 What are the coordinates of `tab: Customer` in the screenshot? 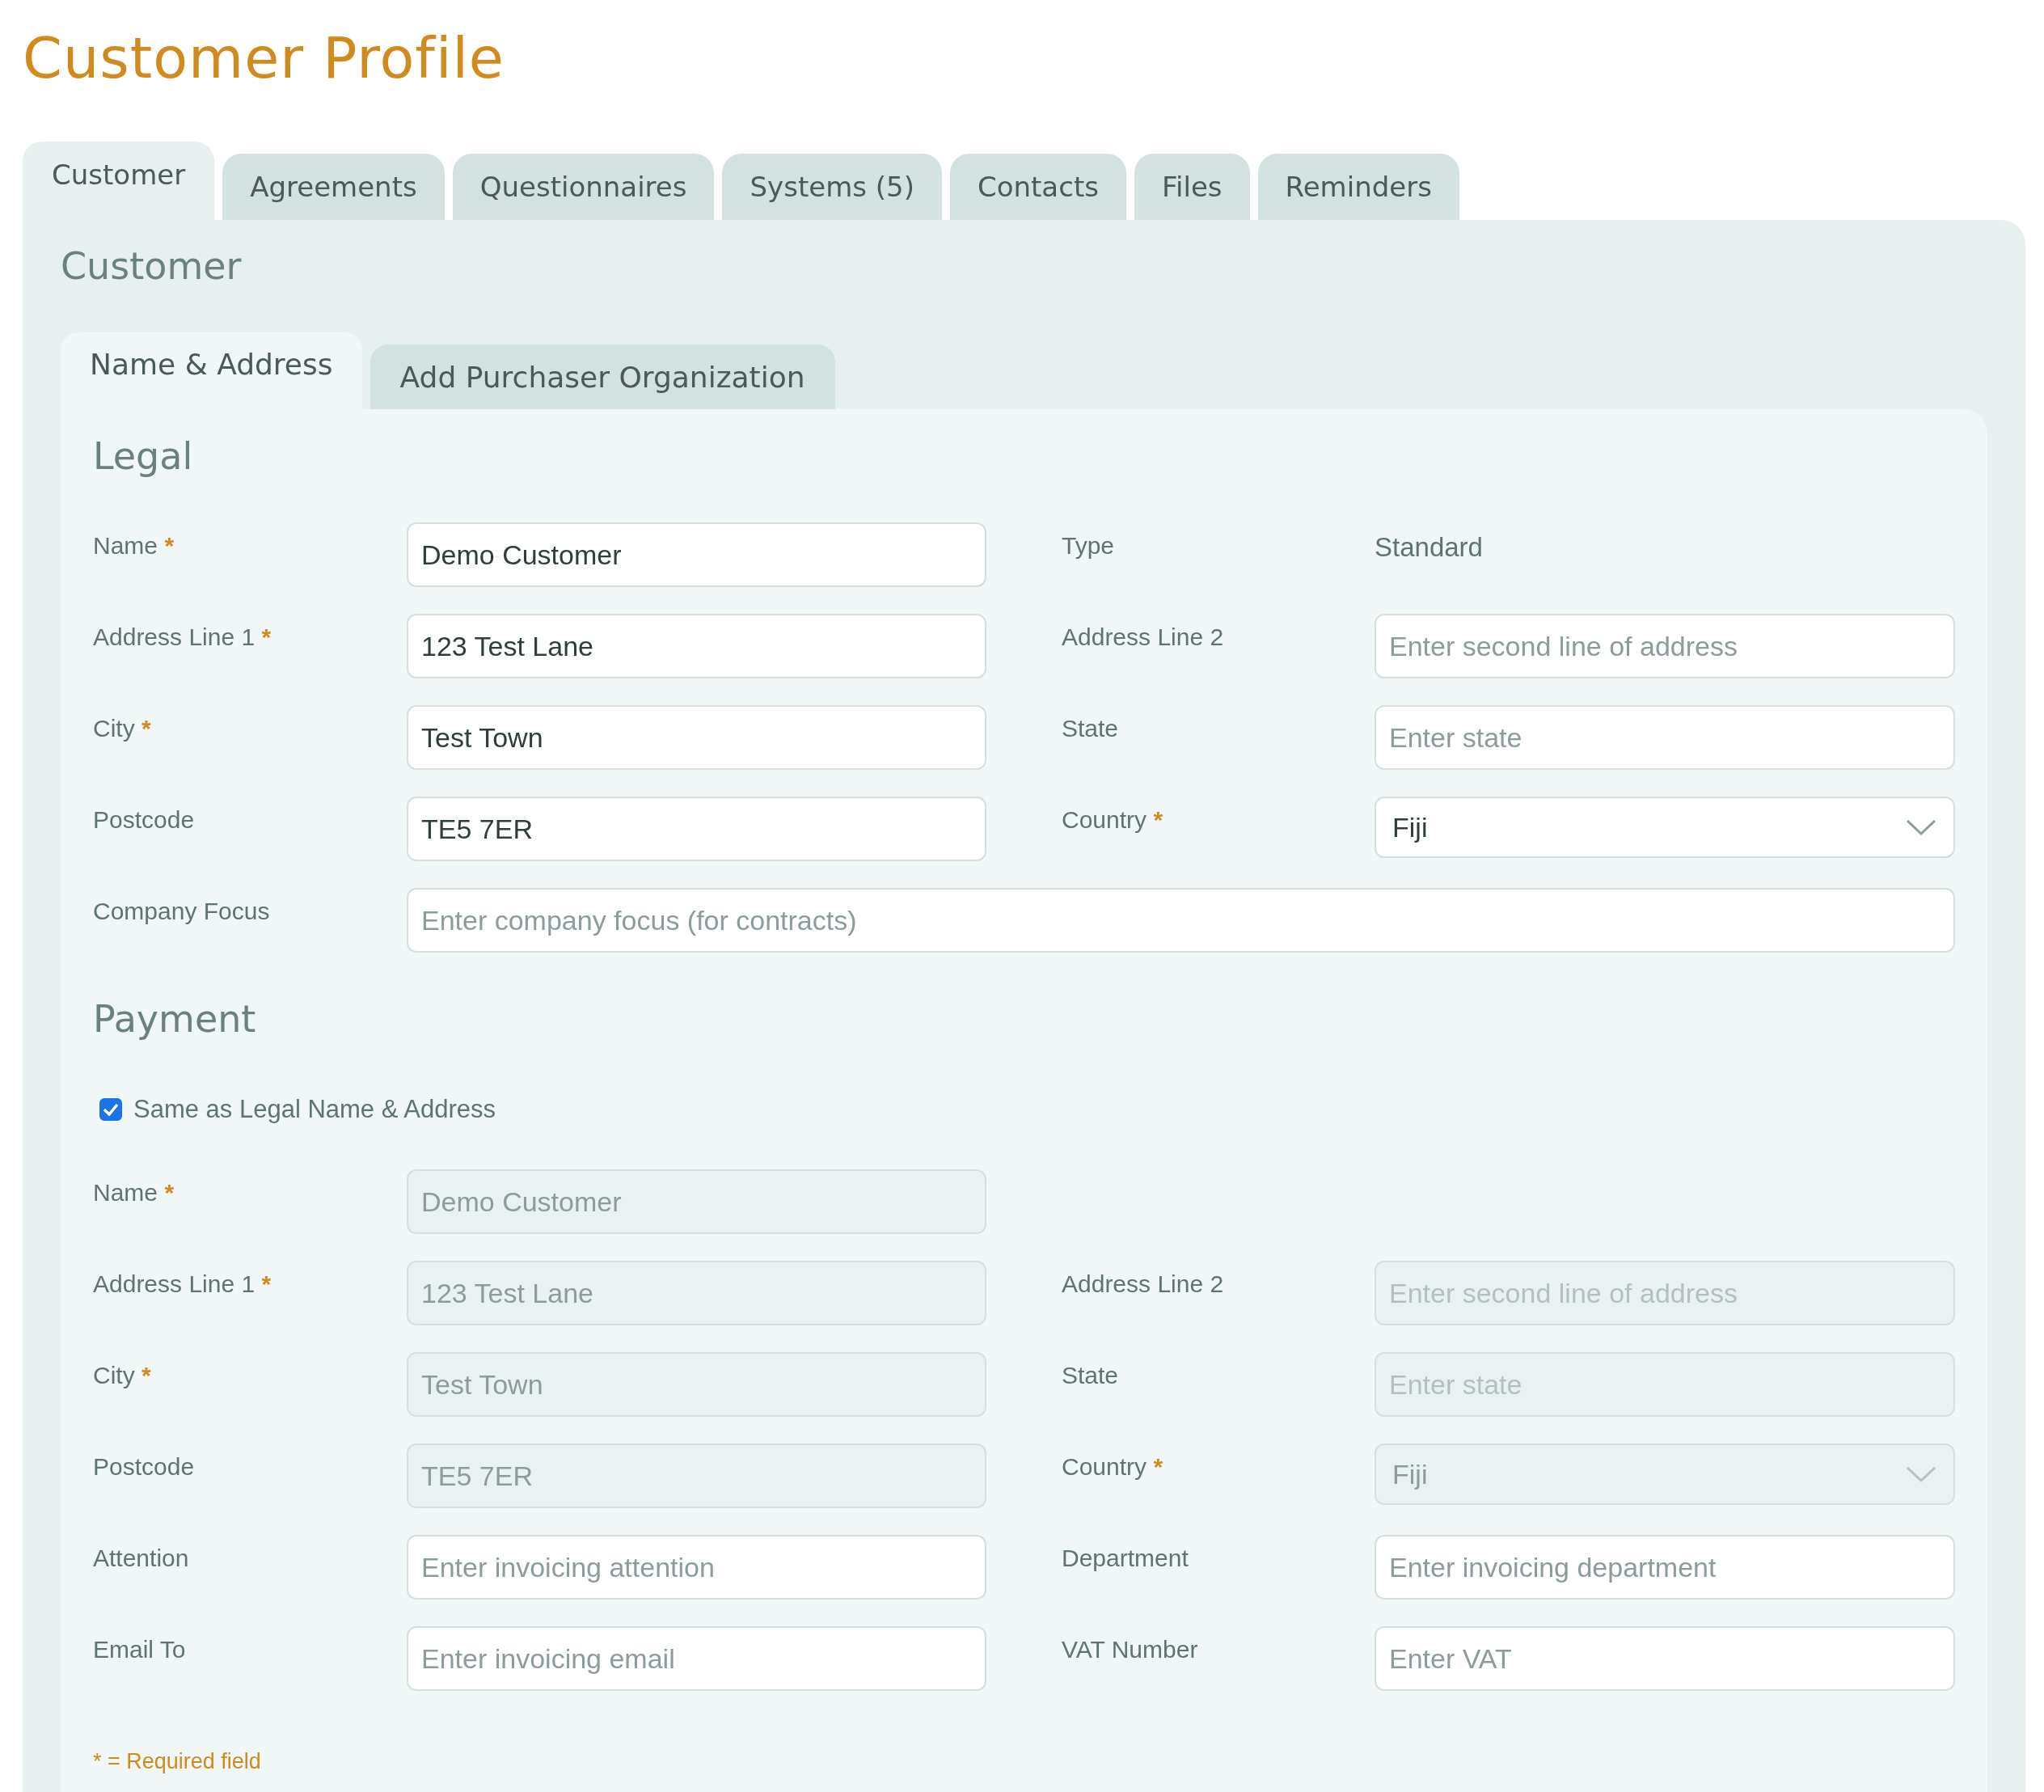 It's located at (119, 181).